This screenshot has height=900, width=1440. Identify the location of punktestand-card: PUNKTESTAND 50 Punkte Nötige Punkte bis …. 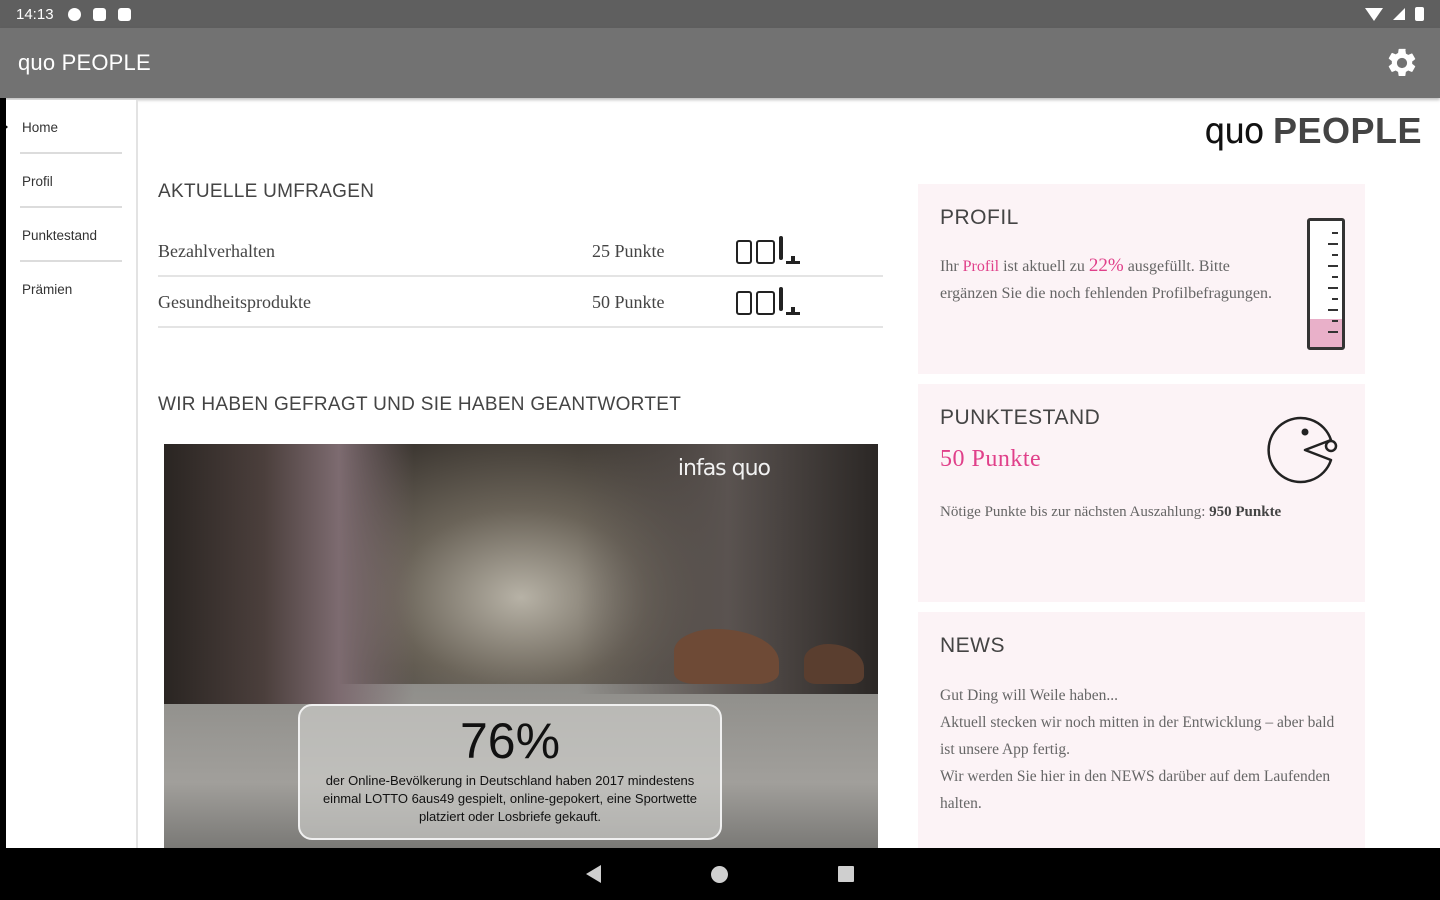
(1141, 493).